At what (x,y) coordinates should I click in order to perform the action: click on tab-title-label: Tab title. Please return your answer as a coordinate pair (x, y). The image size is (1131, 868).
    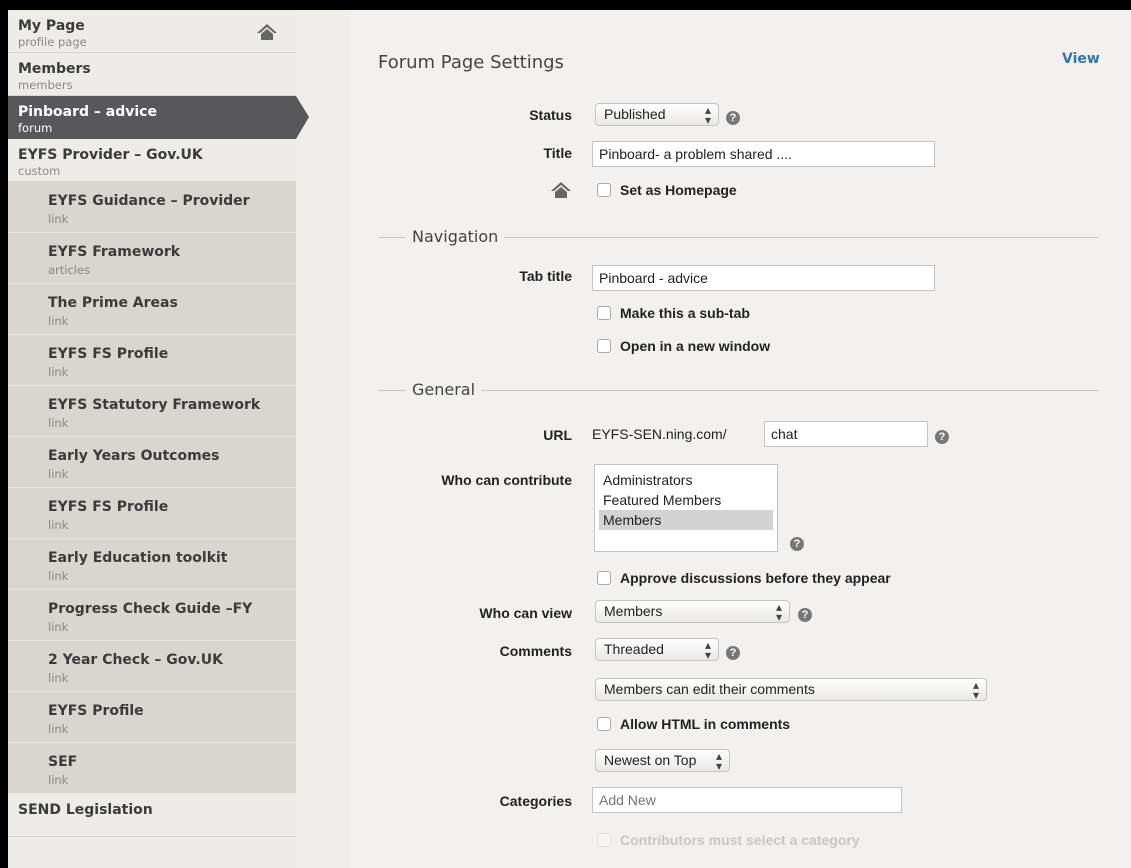
    Looking at the image, I should click on (545, 276).